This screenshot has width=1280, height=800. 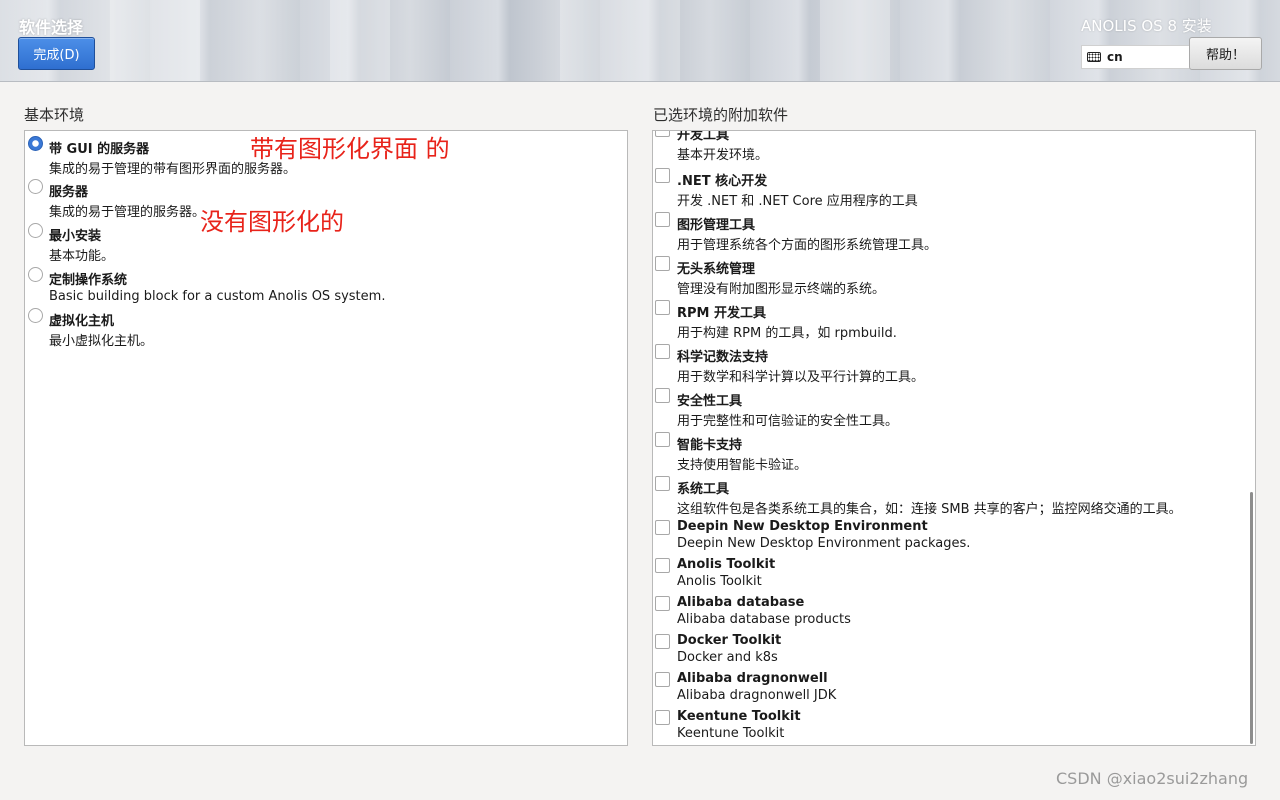 I want to click on addon-description: Anolis Toolkit, so click(x=719, y=581).